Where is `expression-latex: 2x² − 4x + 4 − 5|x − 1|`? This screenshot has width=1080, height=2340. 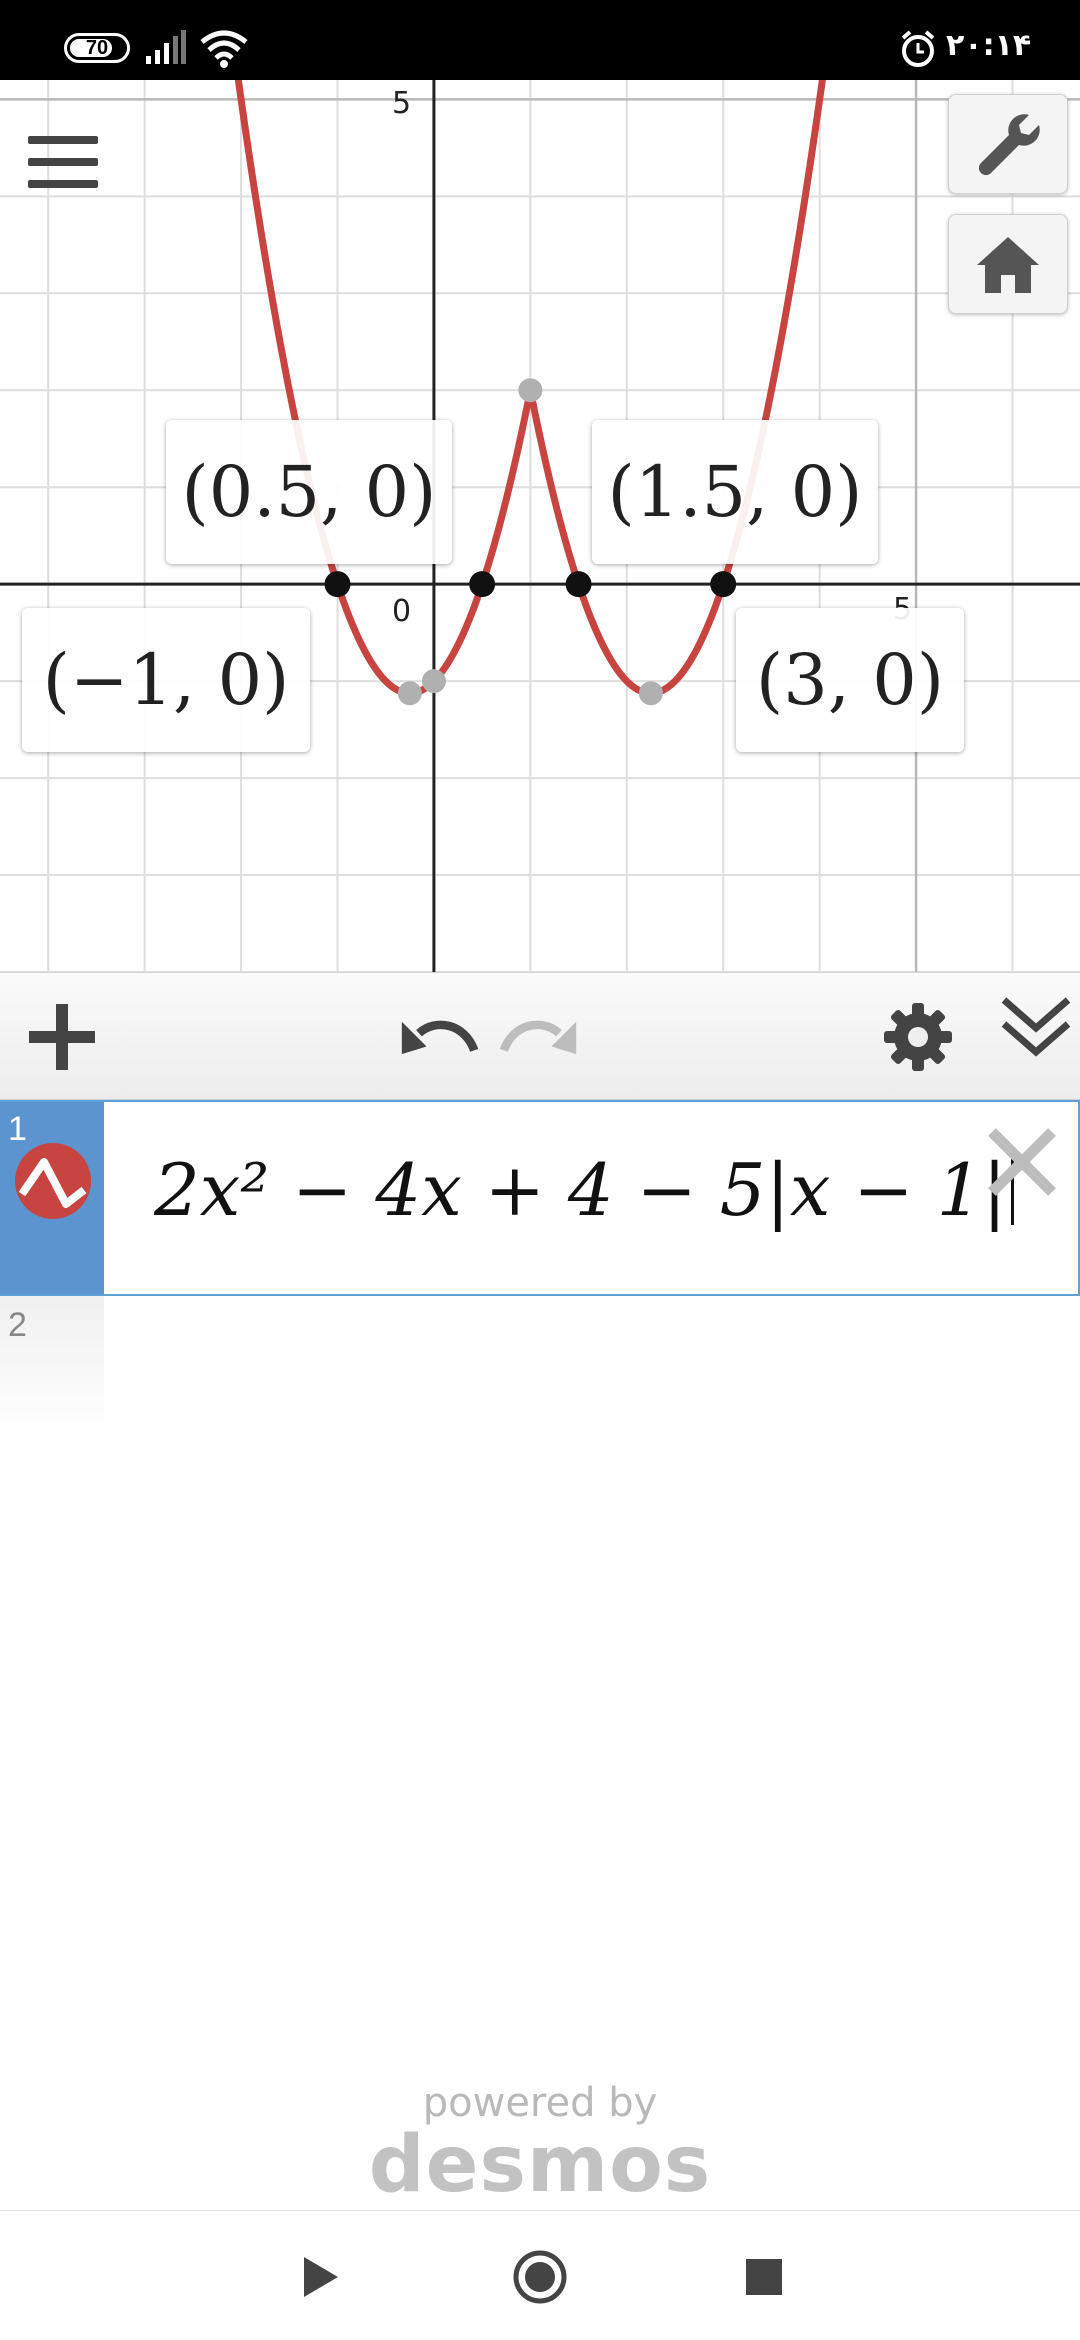 expression-latex: 2x² − 4x + 4 − 5|x − 1| is located at coordinates (580, 1190).